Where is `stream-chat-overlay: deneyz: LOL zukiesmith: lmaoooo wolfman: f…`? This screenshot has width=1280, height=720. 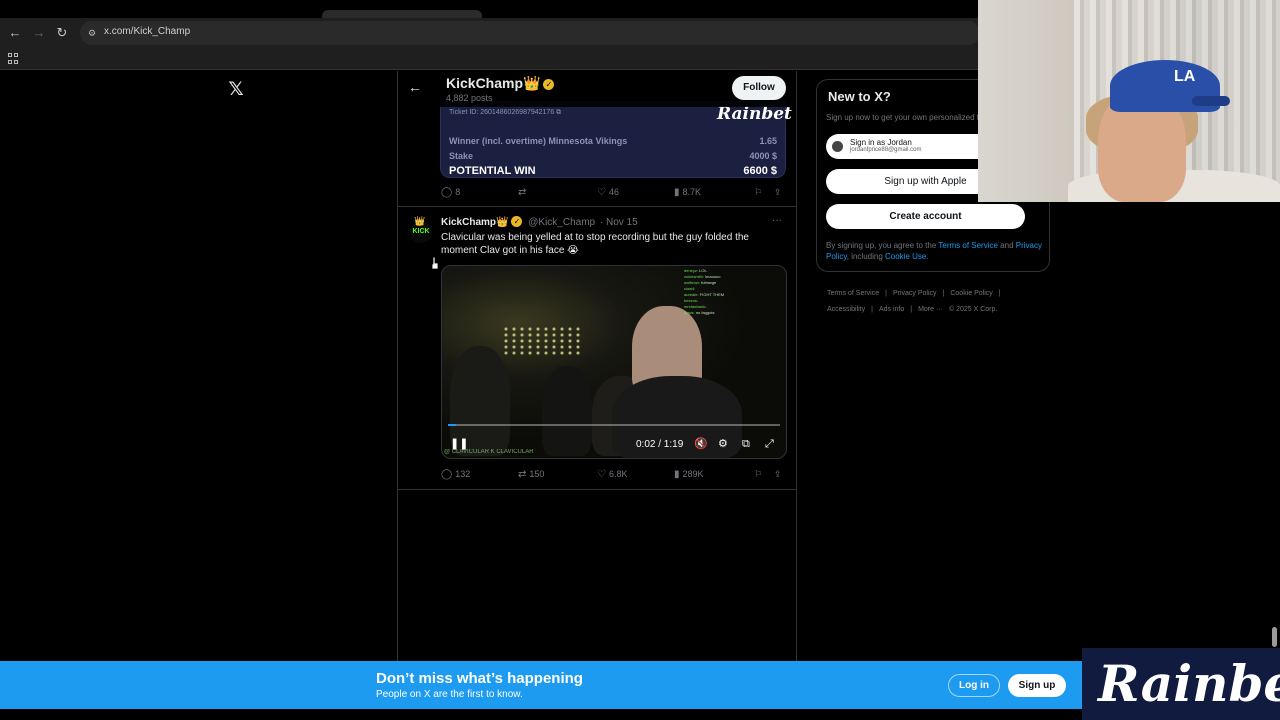 stream-chat-overlay: deneyz: LOL zukiesmith: lmaoooo wolfman: f… is located at coordinates (734, 292).